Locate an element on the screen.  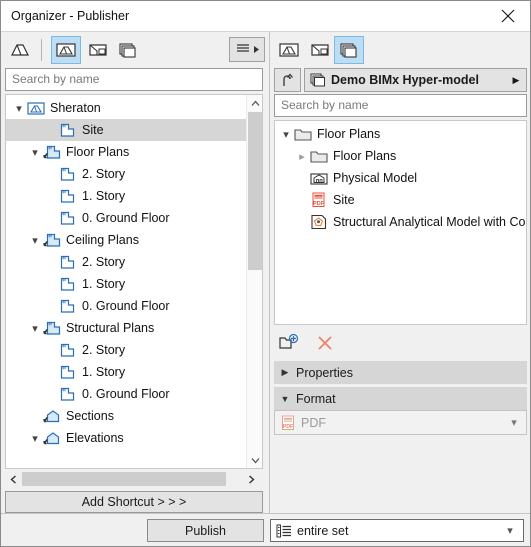
right-toolbar is located at coordinates (400, 50).